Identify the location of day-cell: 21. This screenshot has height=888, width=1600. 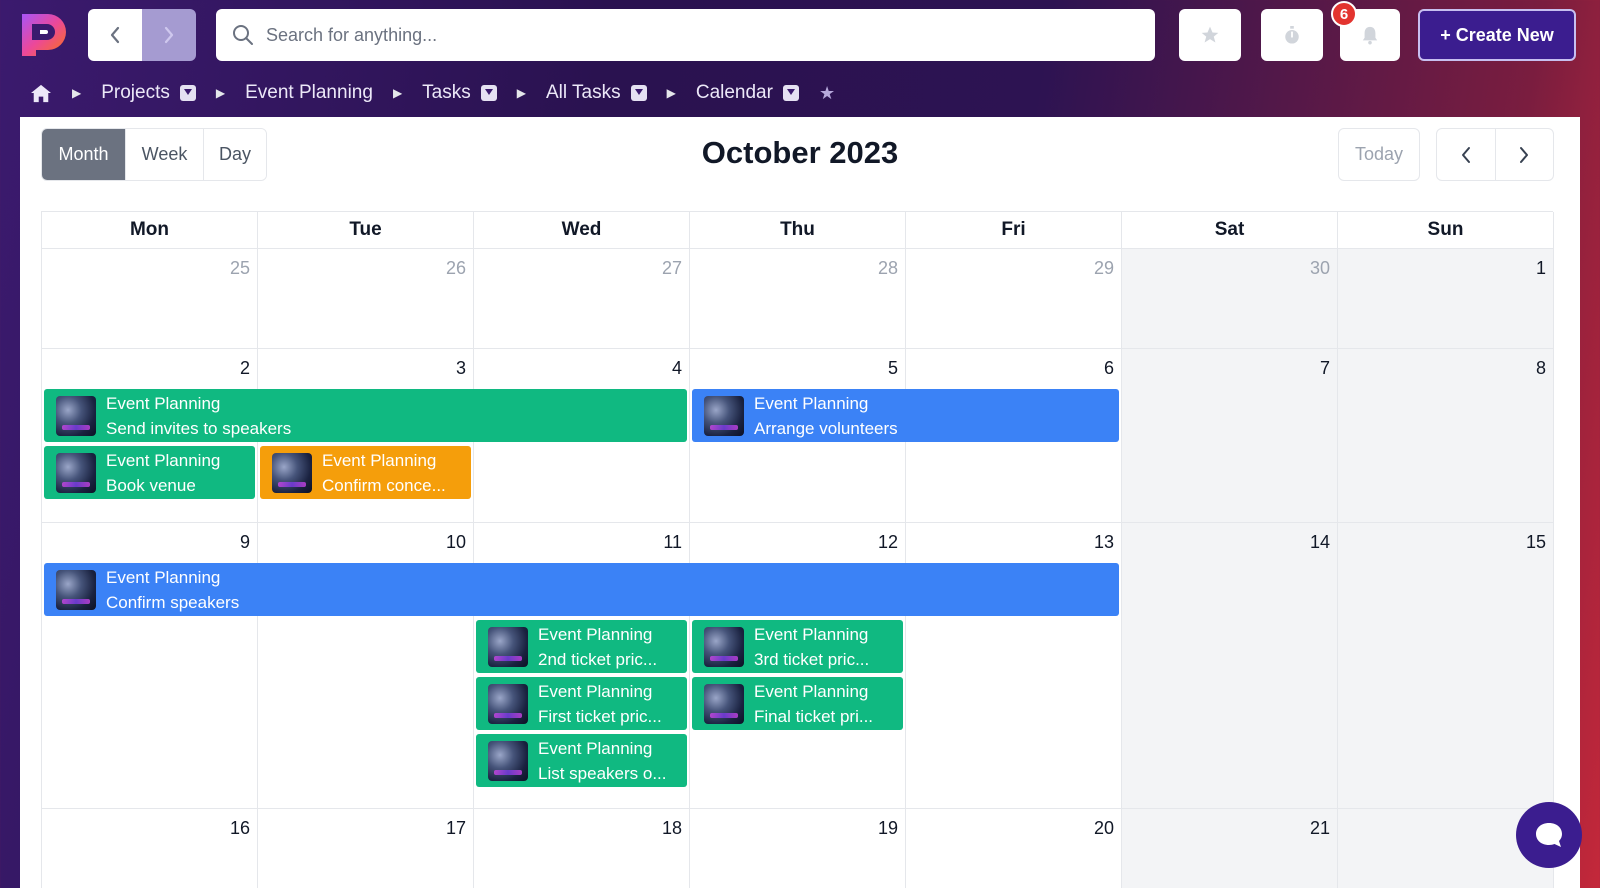
(1230, 848).